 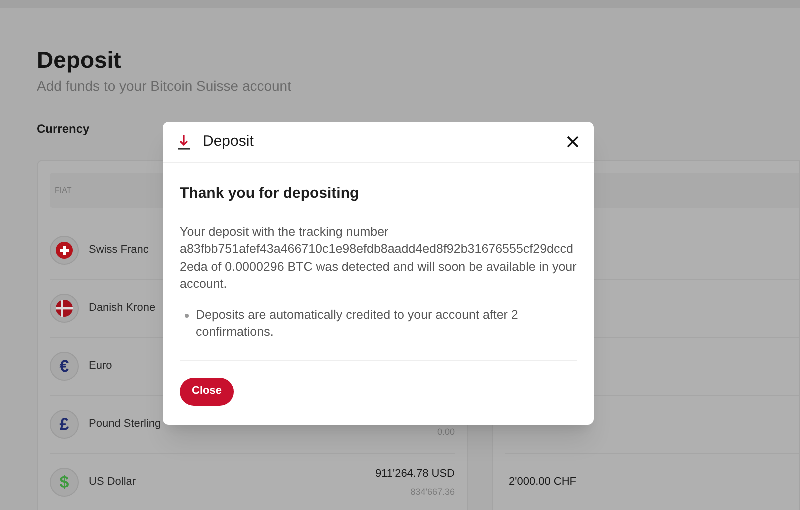 What do you see at coordinates (64, 308) in the screenshot?
I see `danish-flag-icon` at bounding box center [64, 308].